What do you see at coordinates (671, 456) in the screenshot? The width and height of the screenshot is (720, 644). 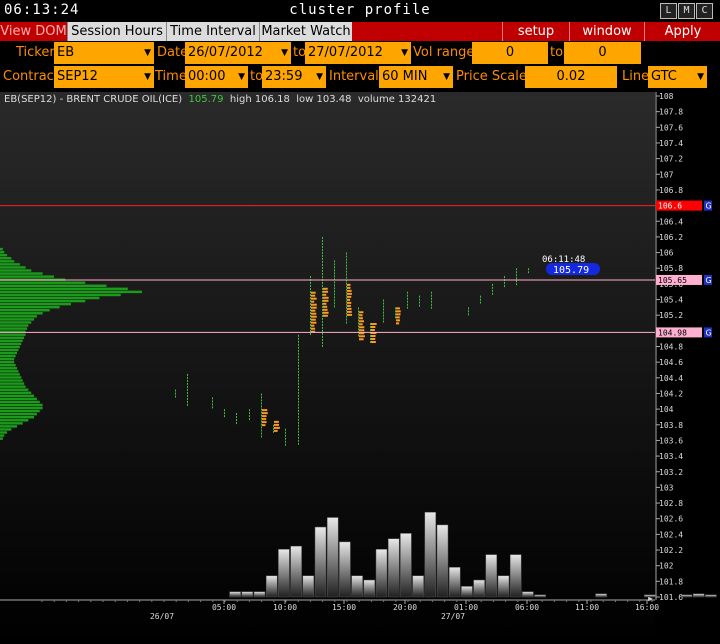 I see `y-axis-label: 103.4` at bounding box center [671, 456].